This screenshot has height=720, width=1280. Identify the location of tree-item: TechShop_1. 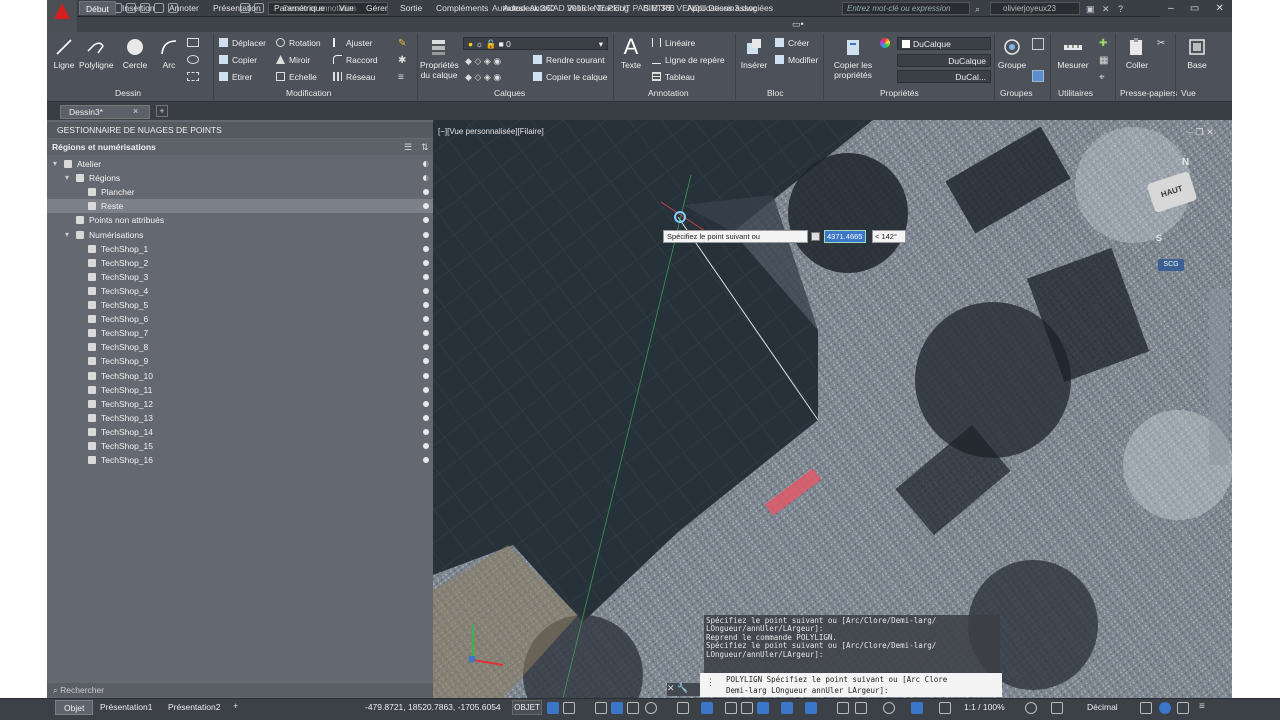
(240, 249).